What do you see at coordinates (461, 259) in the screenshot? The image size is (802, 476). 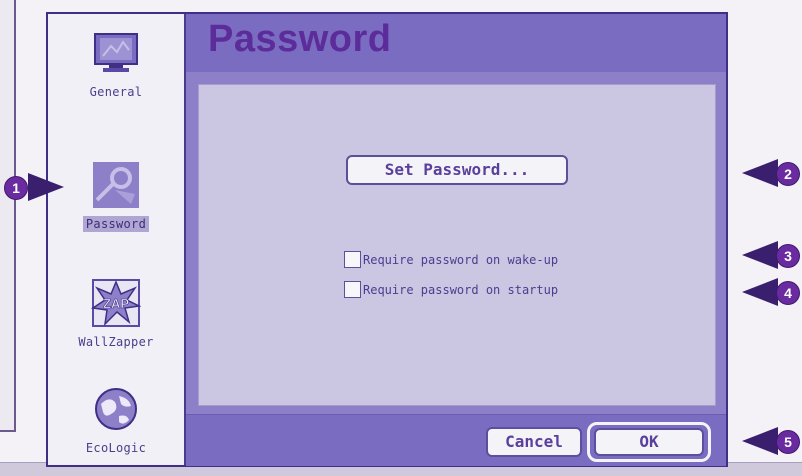 I see `wake-up-label: Require password on wake-up` at bounding box center [461, 259].